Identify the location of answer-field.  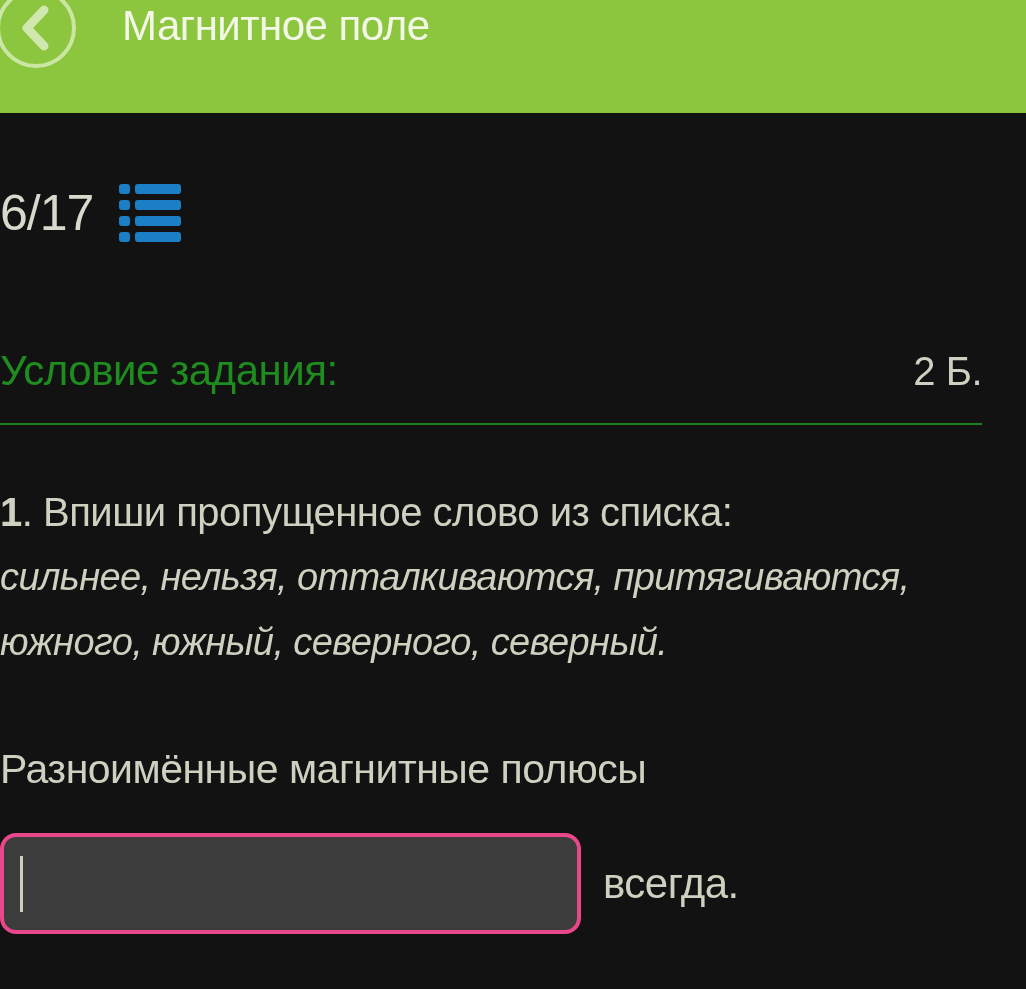
(290, 883).